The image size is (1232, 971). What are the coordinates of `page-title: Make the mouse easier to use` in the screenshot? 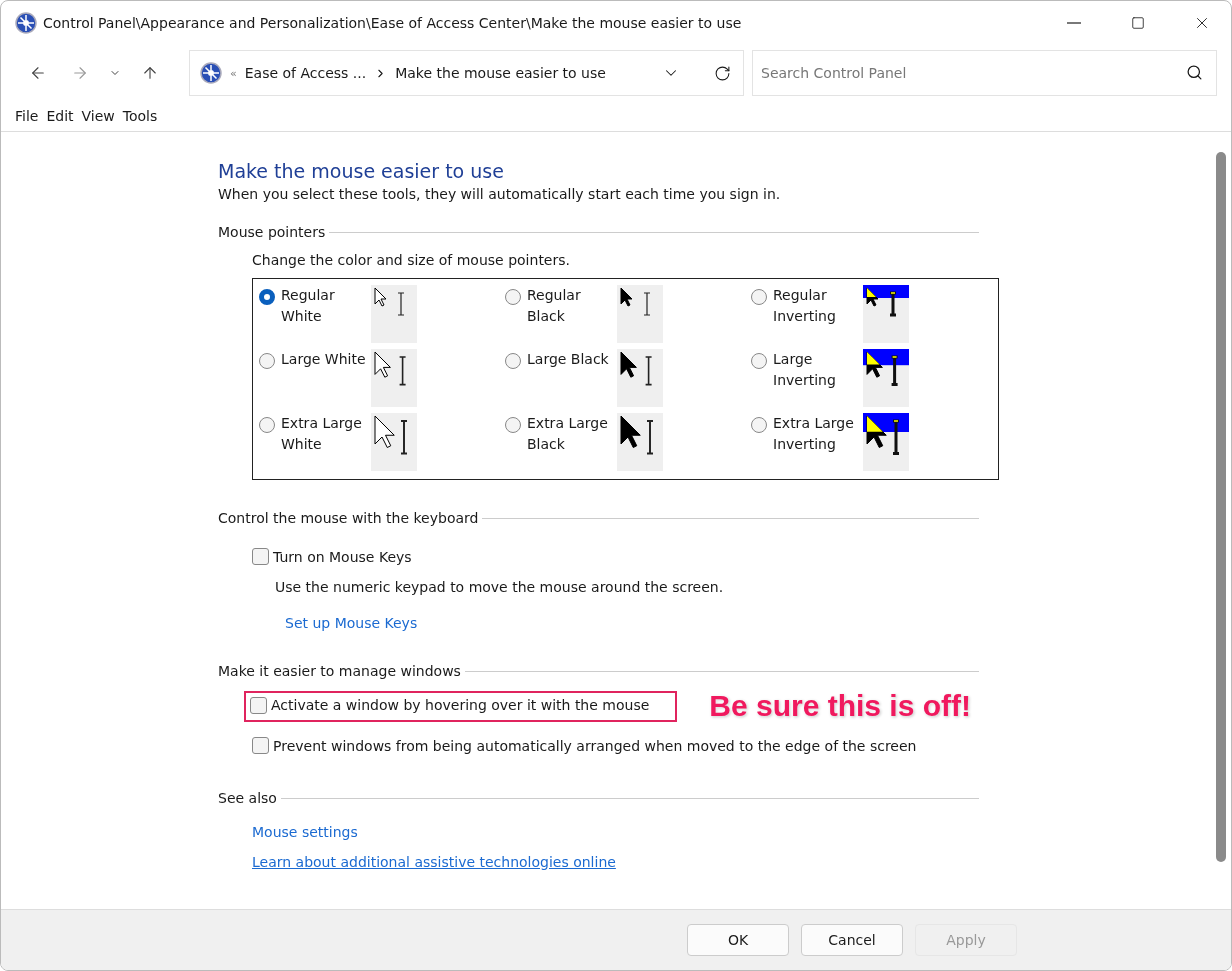 It's located at (361, 171).